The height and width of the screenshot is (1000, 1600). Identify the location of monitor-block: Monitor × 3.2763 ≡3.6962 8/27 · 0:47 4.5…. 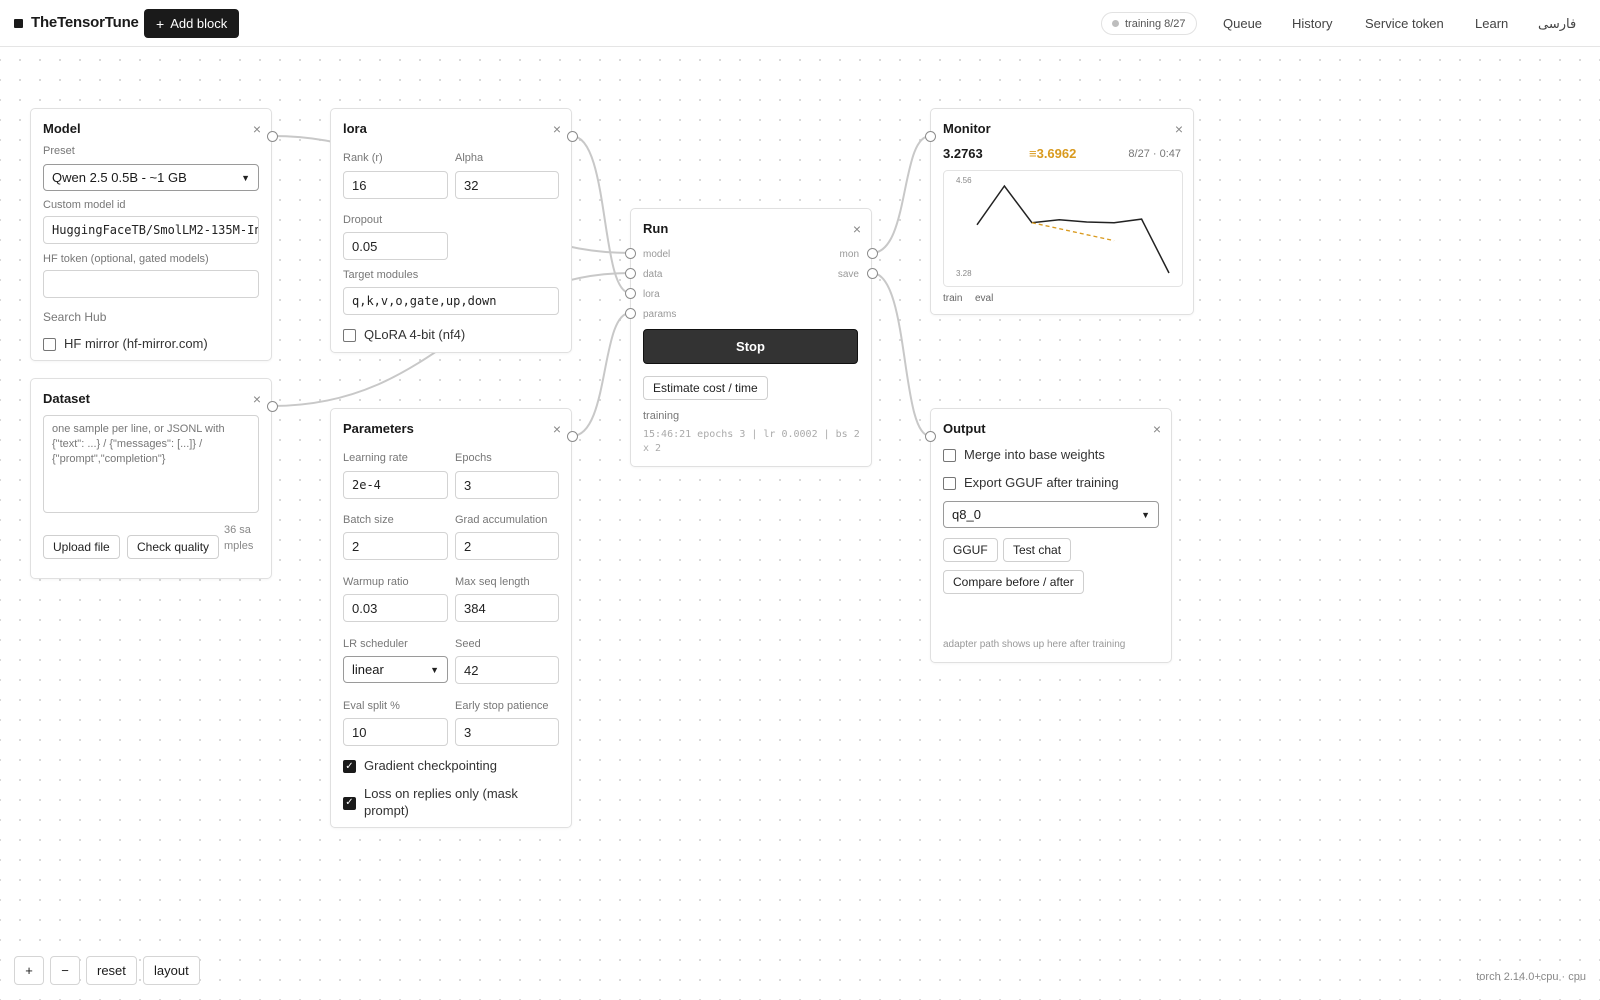
(1059, 211).